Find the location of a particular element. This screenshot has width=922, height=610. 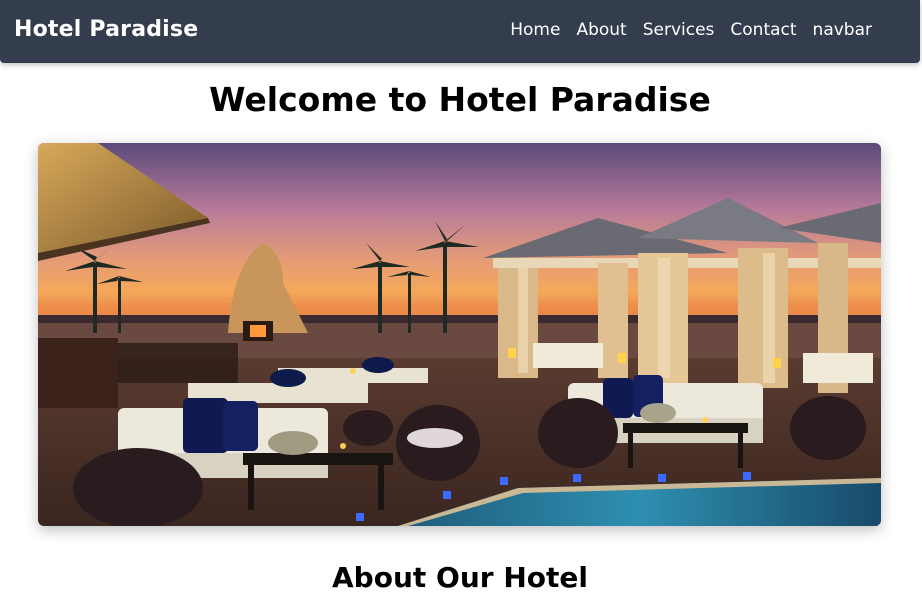

nav-link-home: Home is located at coordinates (535, 30).